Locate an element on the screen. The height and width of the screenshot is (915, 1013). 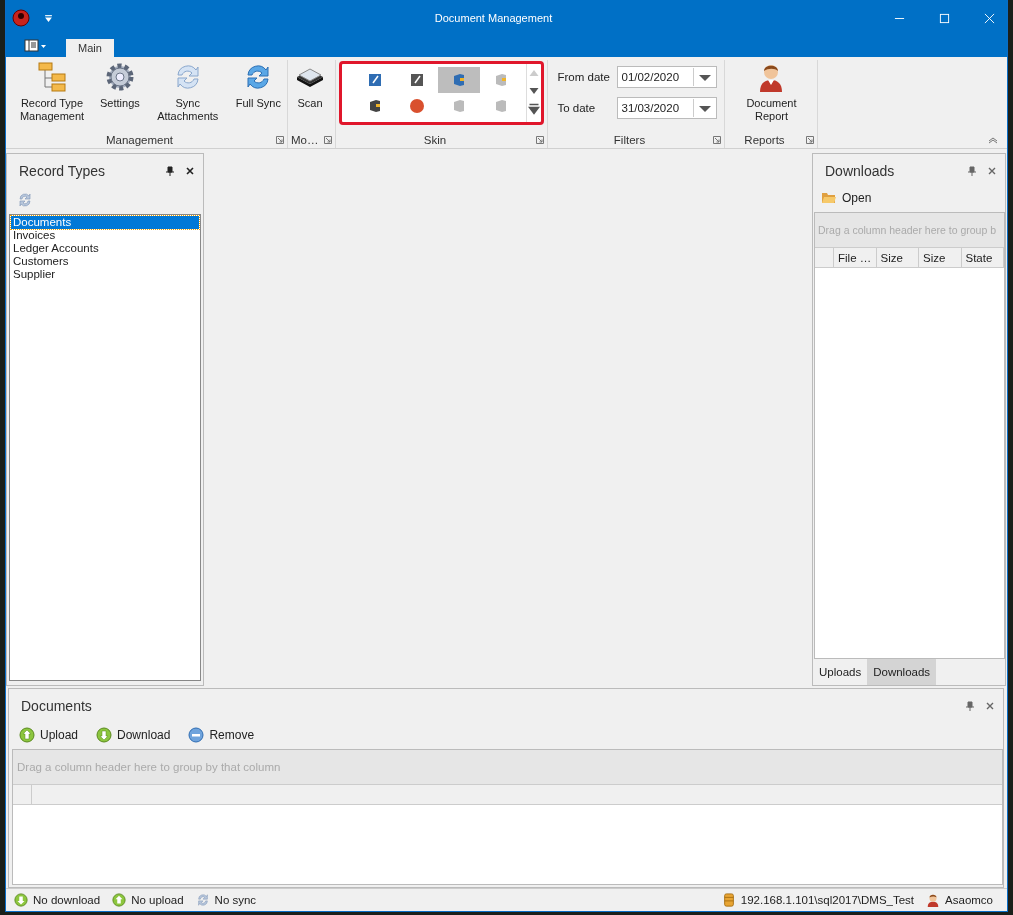
group-label: Skin is located at coordinates (435, 139).